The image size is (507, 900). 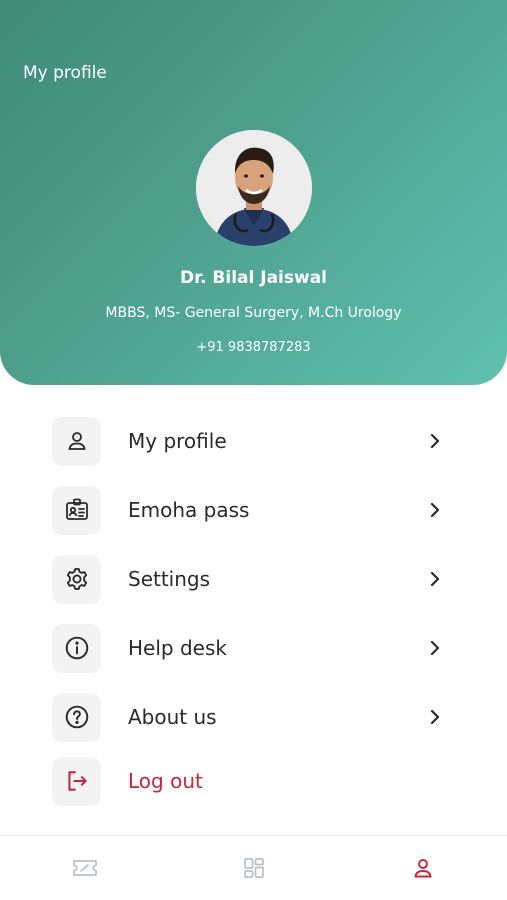 I want to click on menu-label: About us, so click(x=172, y=717).